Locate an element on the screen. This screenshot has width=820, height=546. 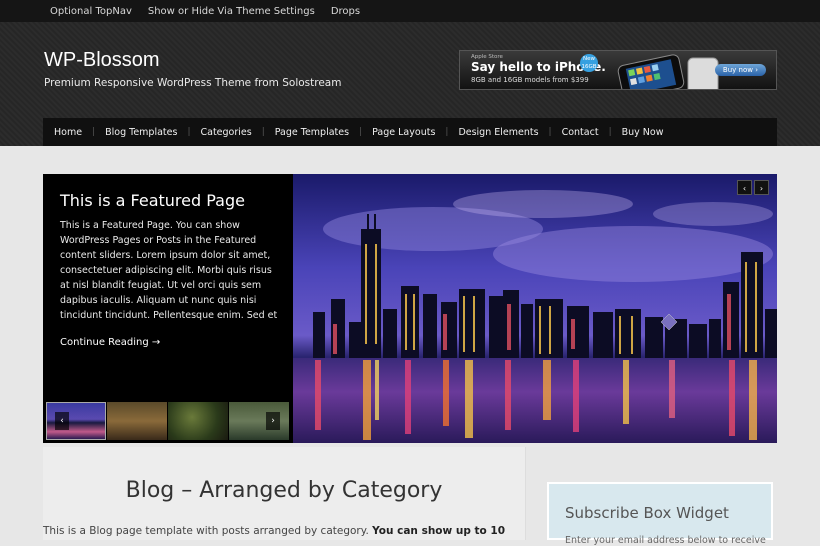
nav-item-buy-now: Buy Now is located at coordinates (643, 132).